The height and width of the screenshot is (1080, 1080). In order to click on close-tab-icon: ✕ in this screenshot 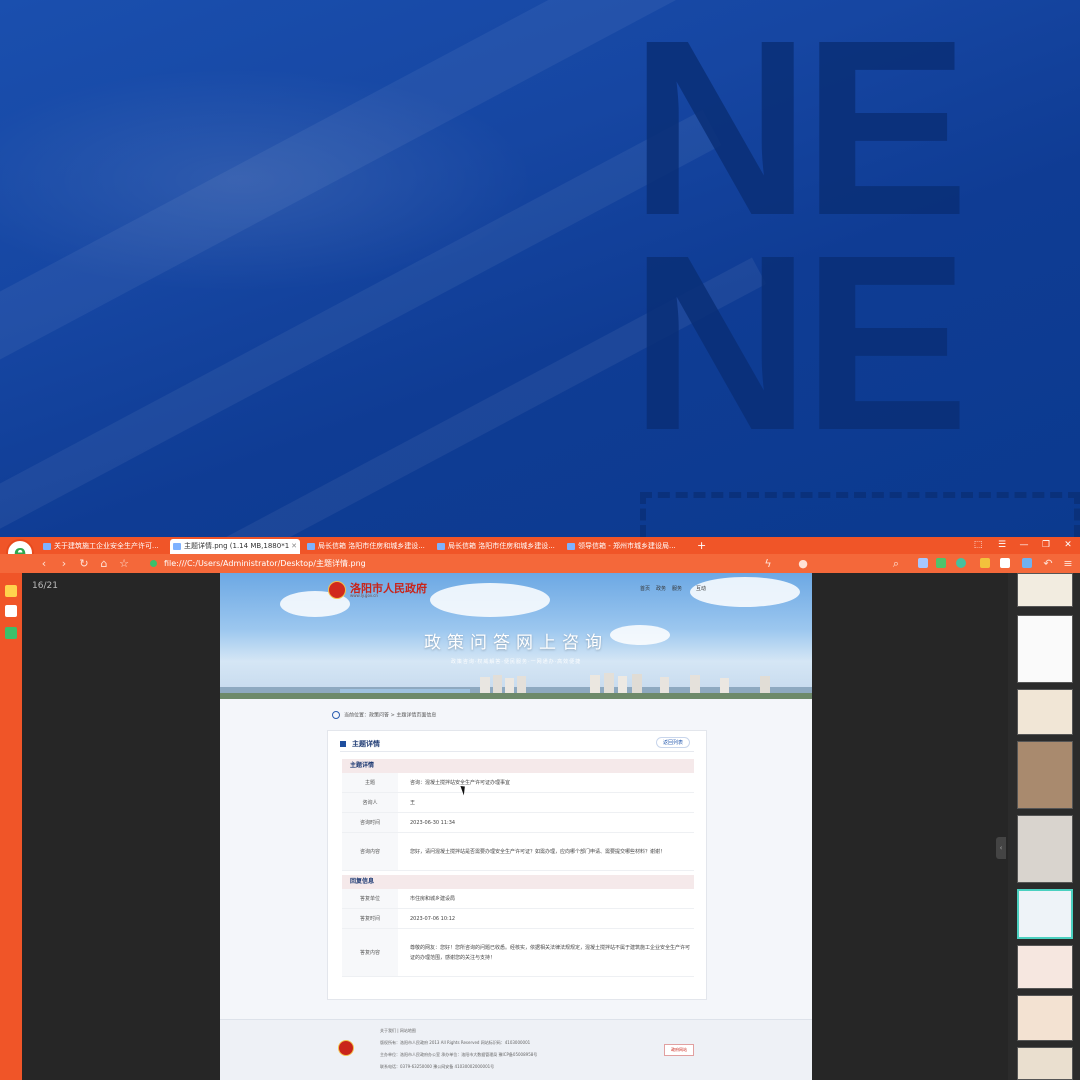, I will do `click(294, 546)`.